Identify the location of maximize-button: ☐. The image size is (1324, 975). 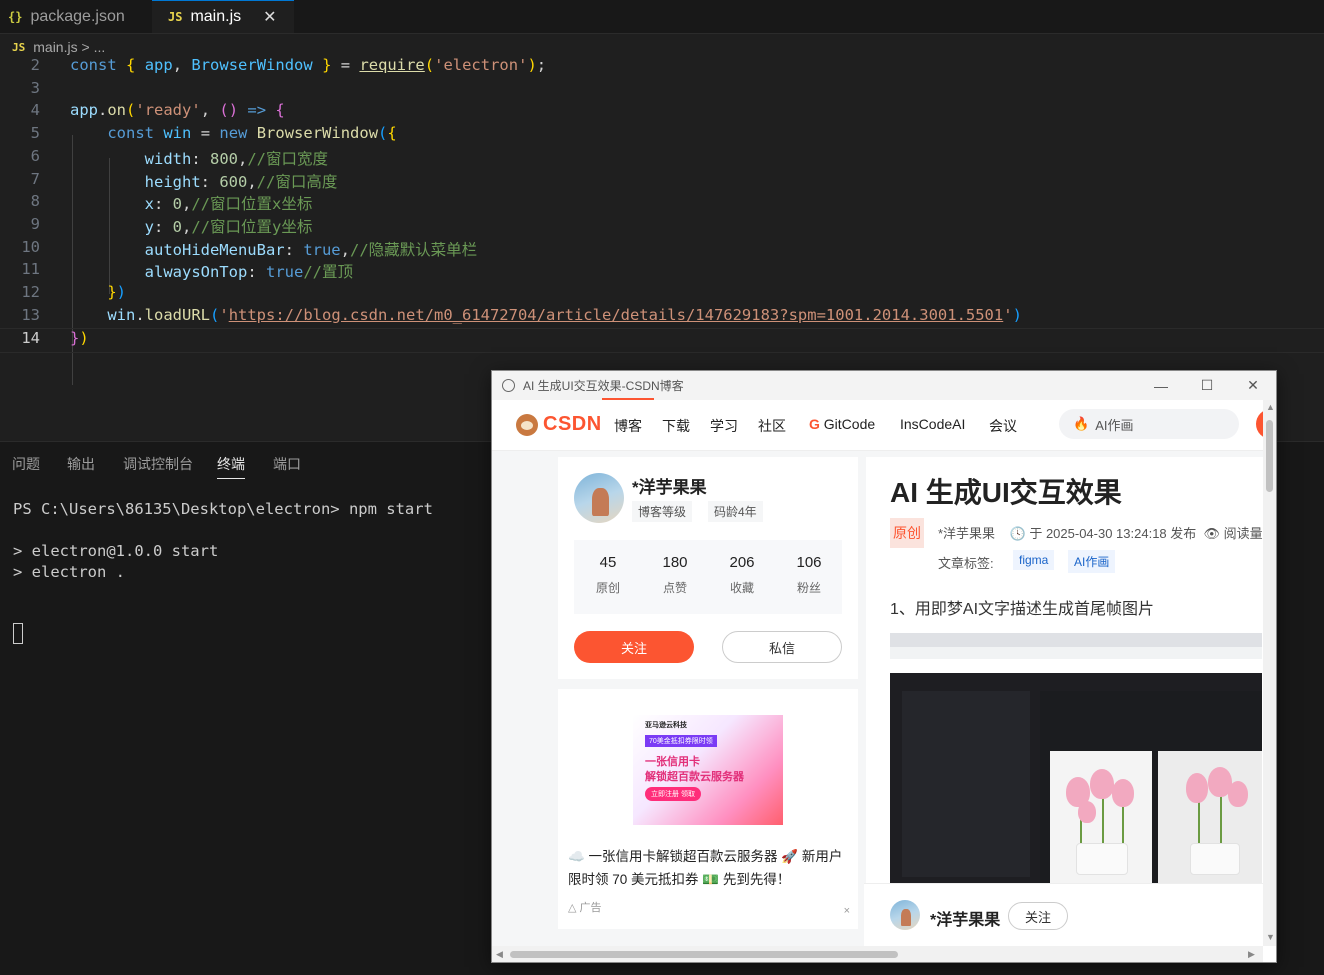
(1207, 385).